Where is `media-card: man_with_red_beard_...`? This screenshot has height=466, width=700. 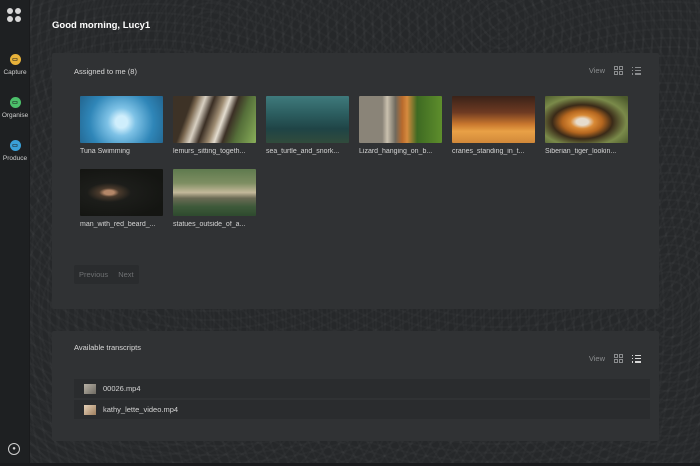
media-card: man_with_red_beard_... is located at coordinates (121, 198).